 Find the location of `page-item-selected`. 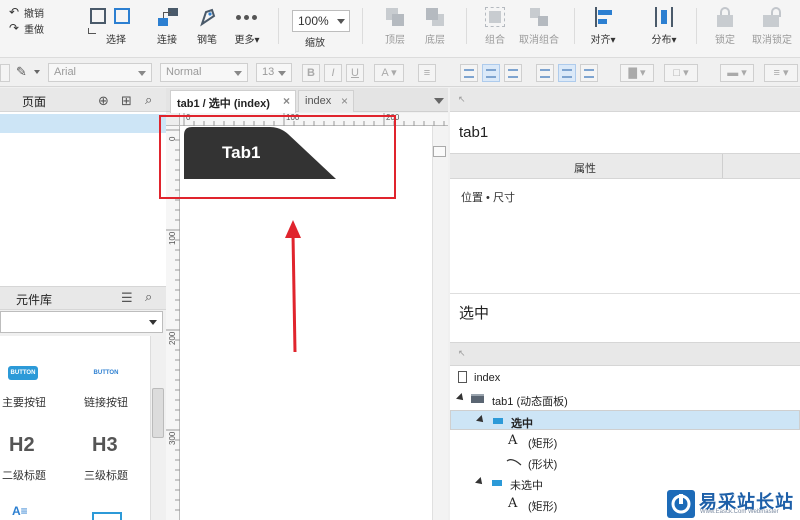

page-item-selected is located at coordinates (83, 123).